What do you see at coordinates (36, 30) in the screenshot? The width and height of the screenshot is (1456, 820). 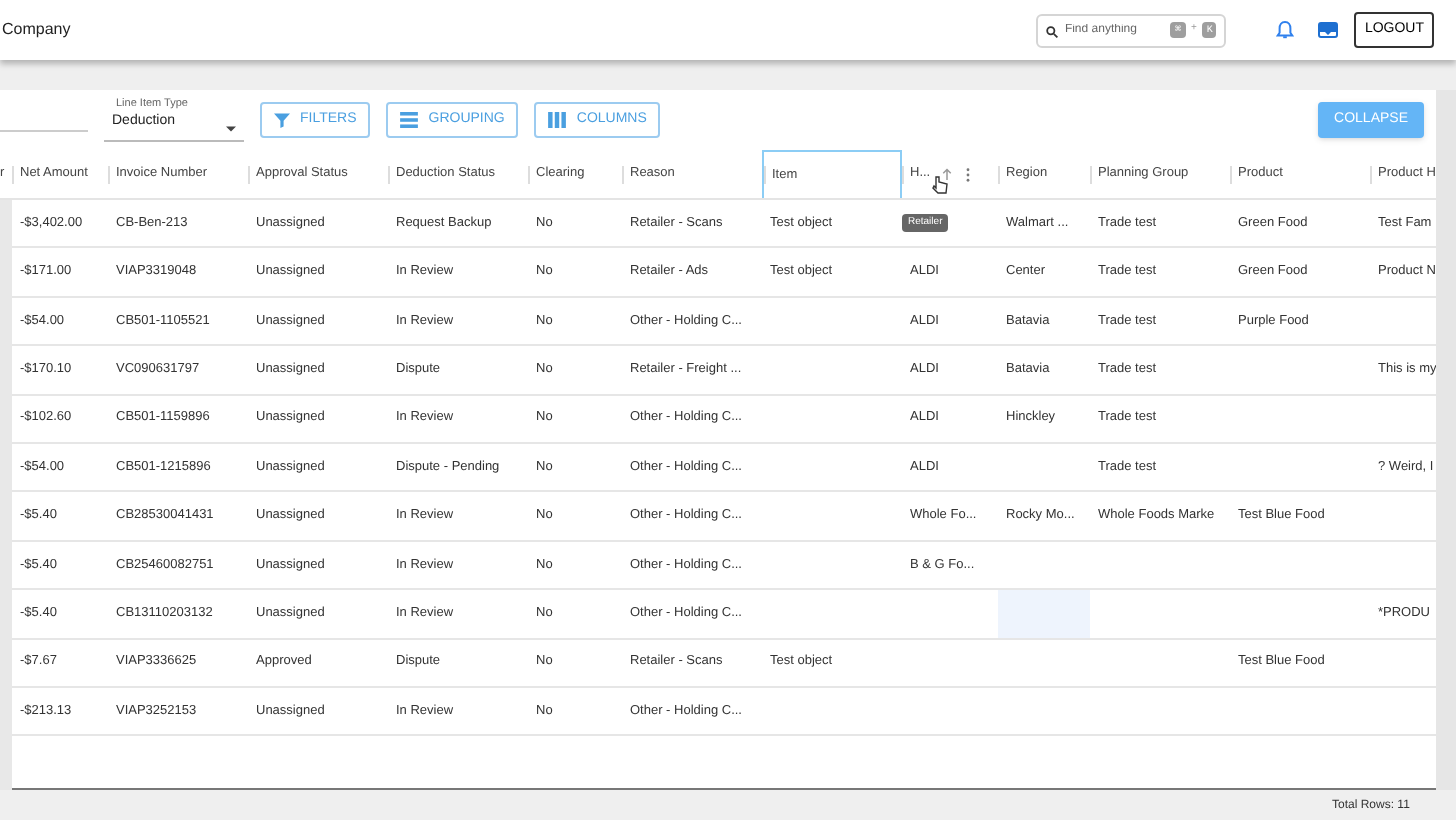 I see `company-name: Company` at bounding box center [36, 30].